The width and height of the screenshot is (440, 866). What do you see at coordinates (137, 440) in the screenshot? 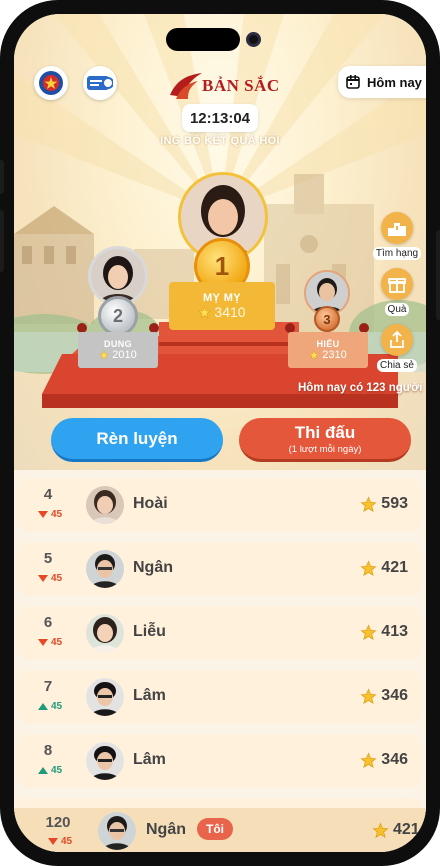
I see `train-button: Rèn luyện` at bounding box center [137, 440].